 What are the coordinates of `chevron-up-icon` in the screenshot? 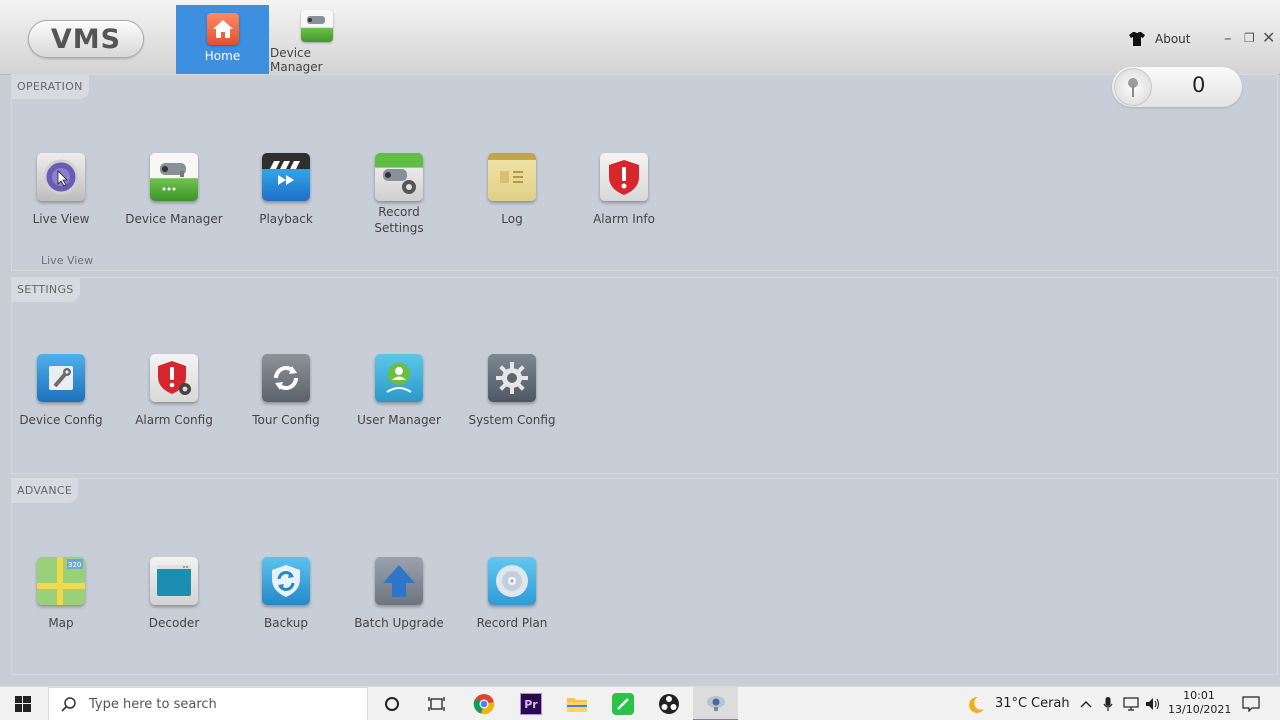 It's located at (1086, 703).